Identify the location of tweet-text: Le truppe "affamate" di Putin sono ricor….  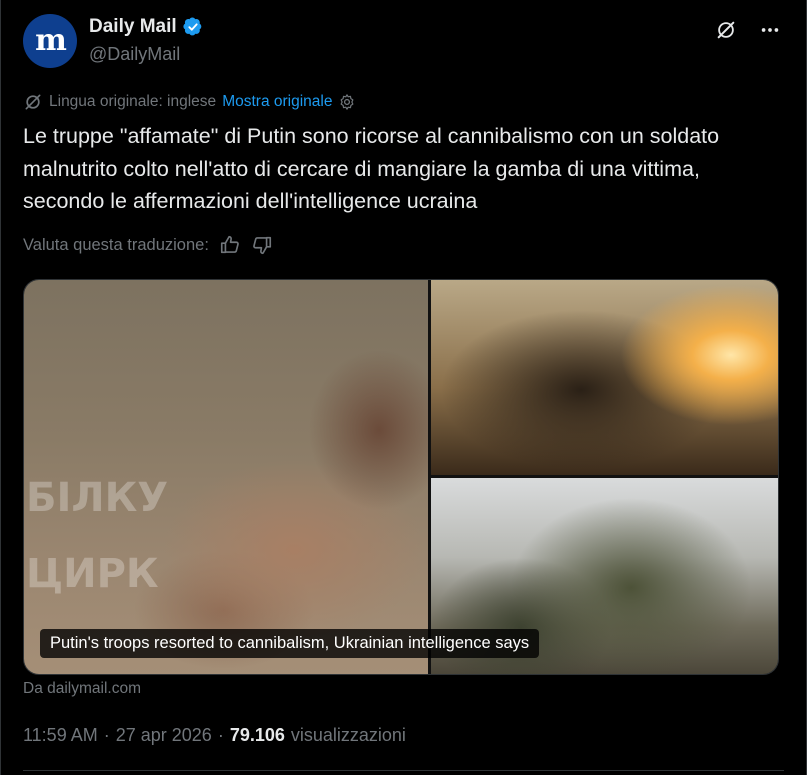
(371, 168).